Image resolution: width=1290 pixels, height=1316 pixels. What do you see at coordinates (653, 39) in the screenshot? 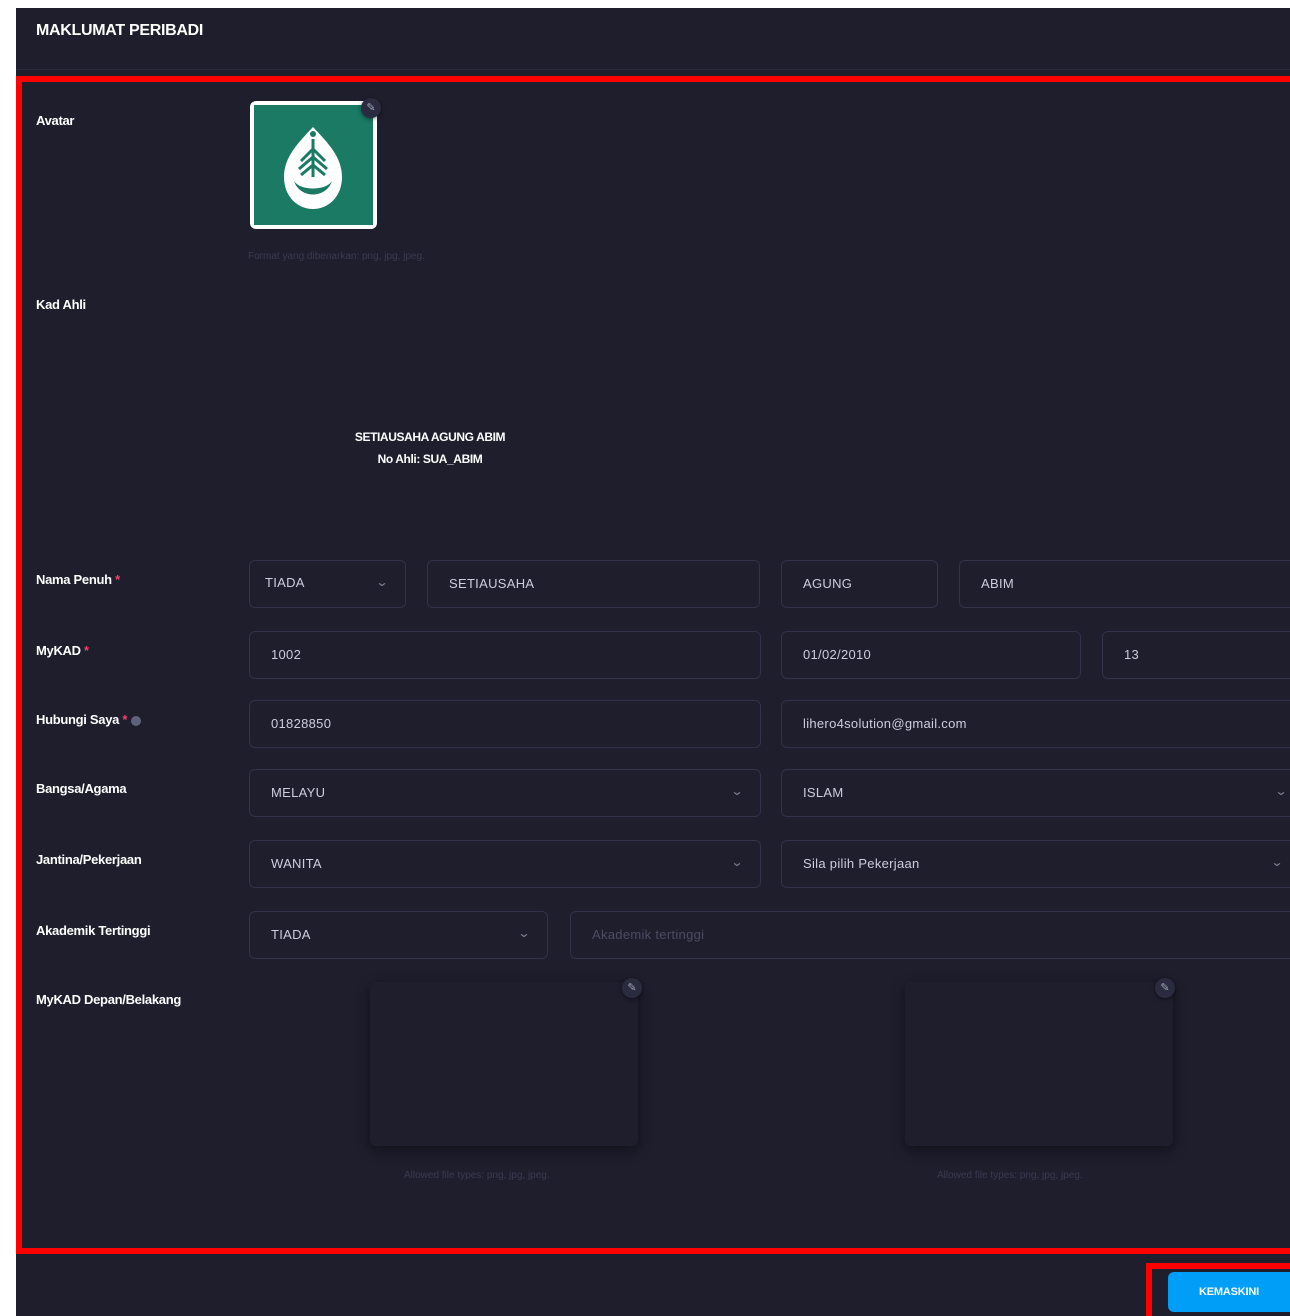
I see `card-header: MAKLUMAT PERIBADI` at bounding box center [653, 39].